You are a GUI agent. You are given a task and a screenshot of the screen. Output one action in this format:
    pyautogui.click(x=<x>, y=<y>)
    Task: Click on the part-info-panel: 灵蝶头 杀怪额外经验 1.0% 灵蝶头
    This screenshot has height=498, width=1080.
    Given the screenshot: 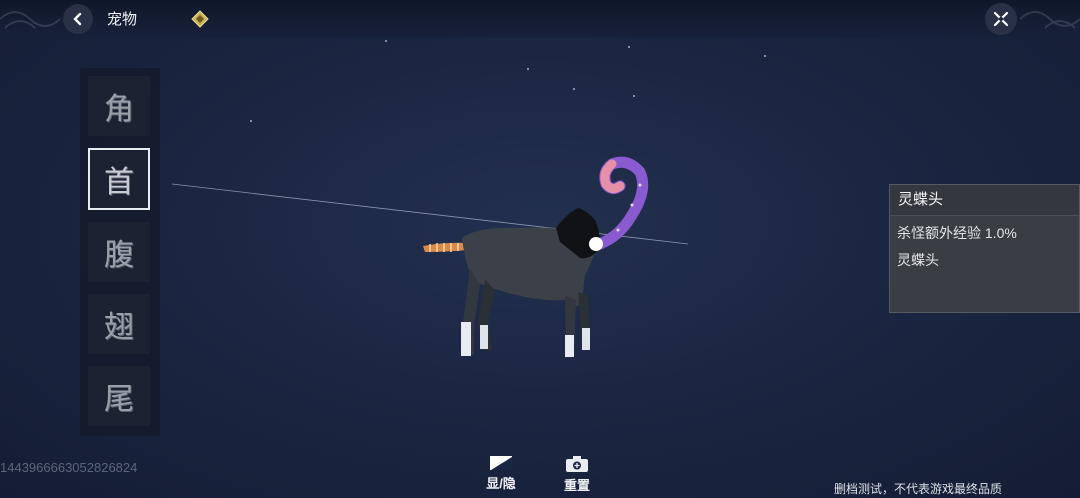 What is the action you would take?
    pyautogui.click(x=984, y=248)
    